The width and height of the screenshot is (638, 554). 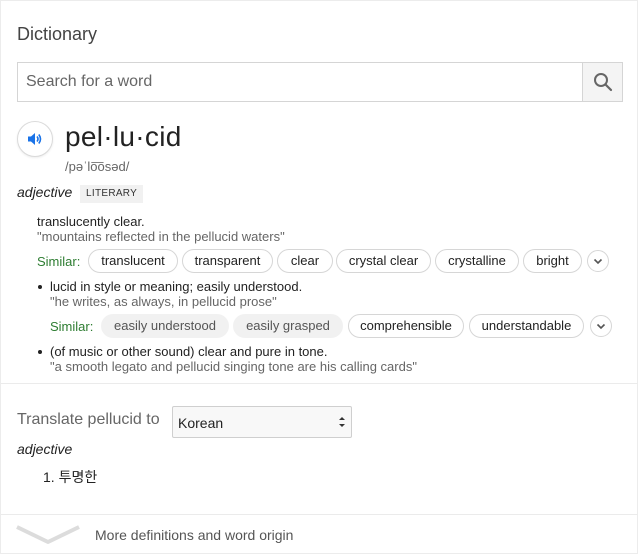 I want to click on register-tag: LITERARY, so click(x=112, y=194).